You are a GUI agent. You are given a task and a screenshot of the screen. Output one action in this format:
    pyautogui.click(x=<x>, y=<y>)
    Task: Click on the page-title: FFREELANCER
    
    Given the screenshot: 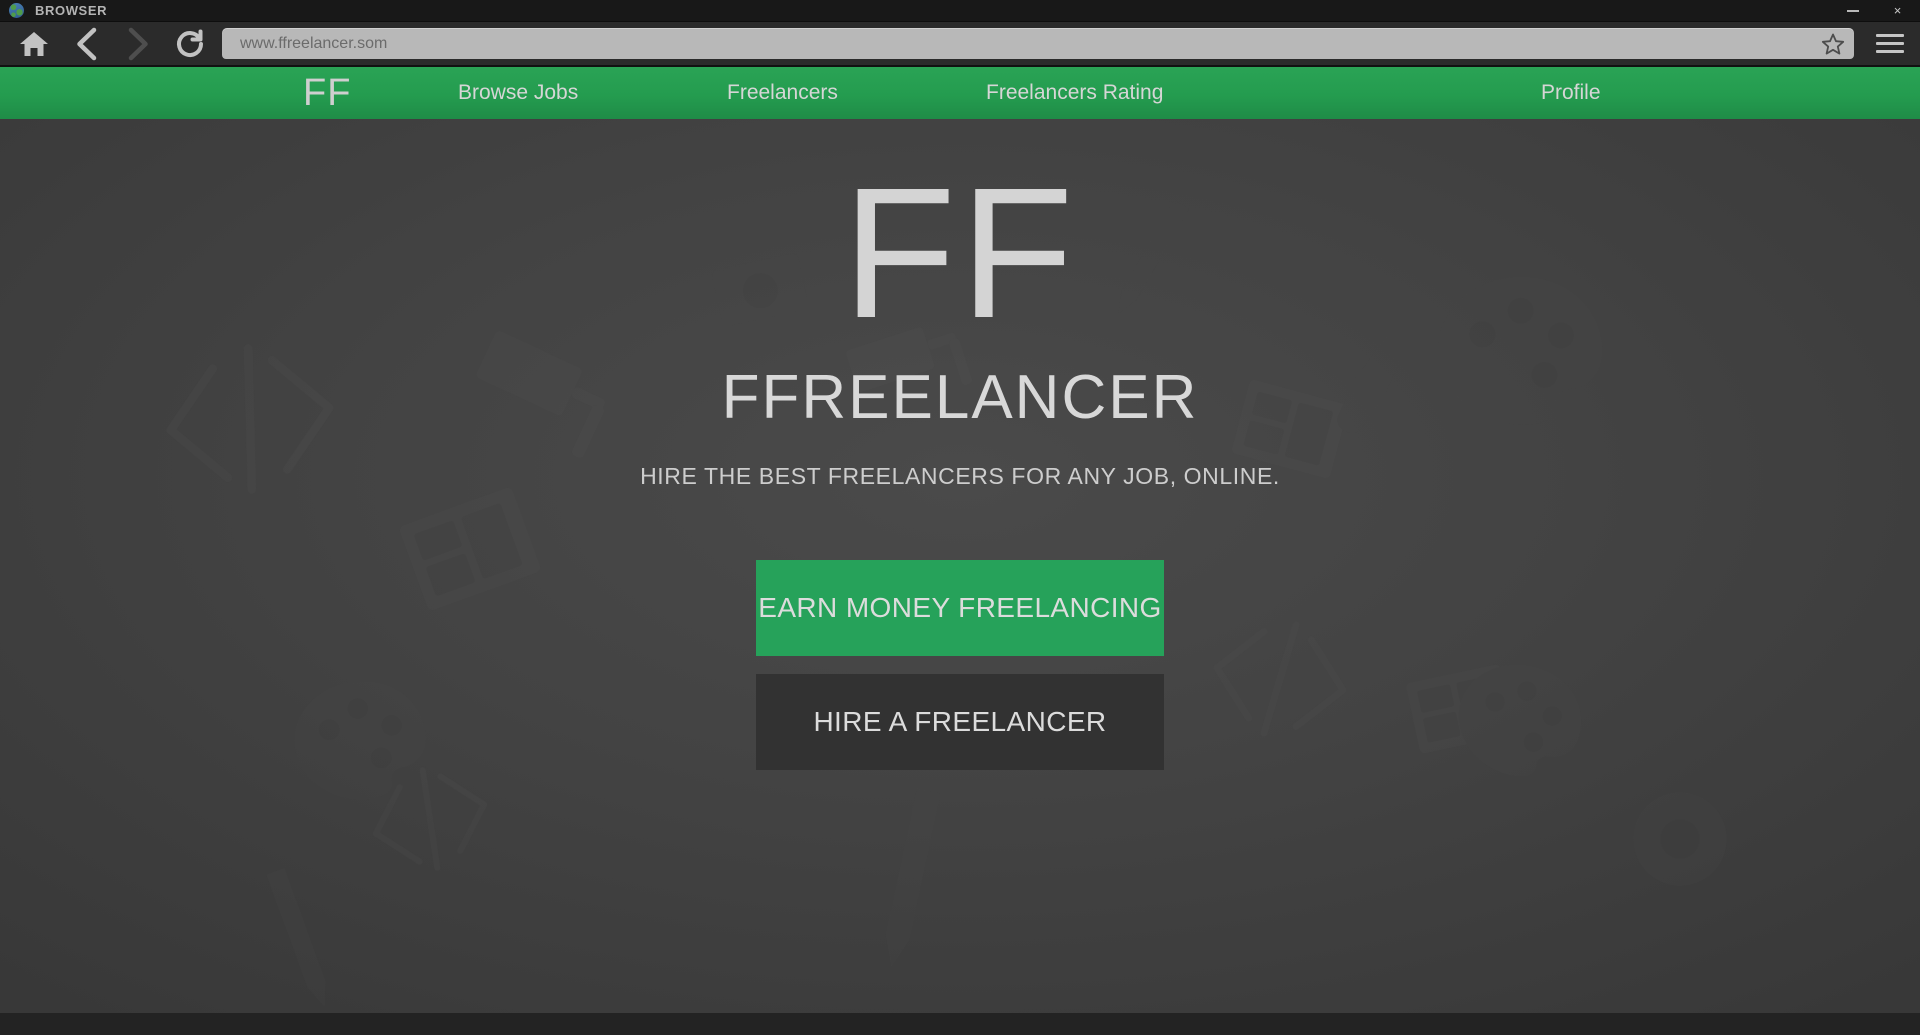 What is the action you would take?
    pyautogui.click(x=960, y=397)
    